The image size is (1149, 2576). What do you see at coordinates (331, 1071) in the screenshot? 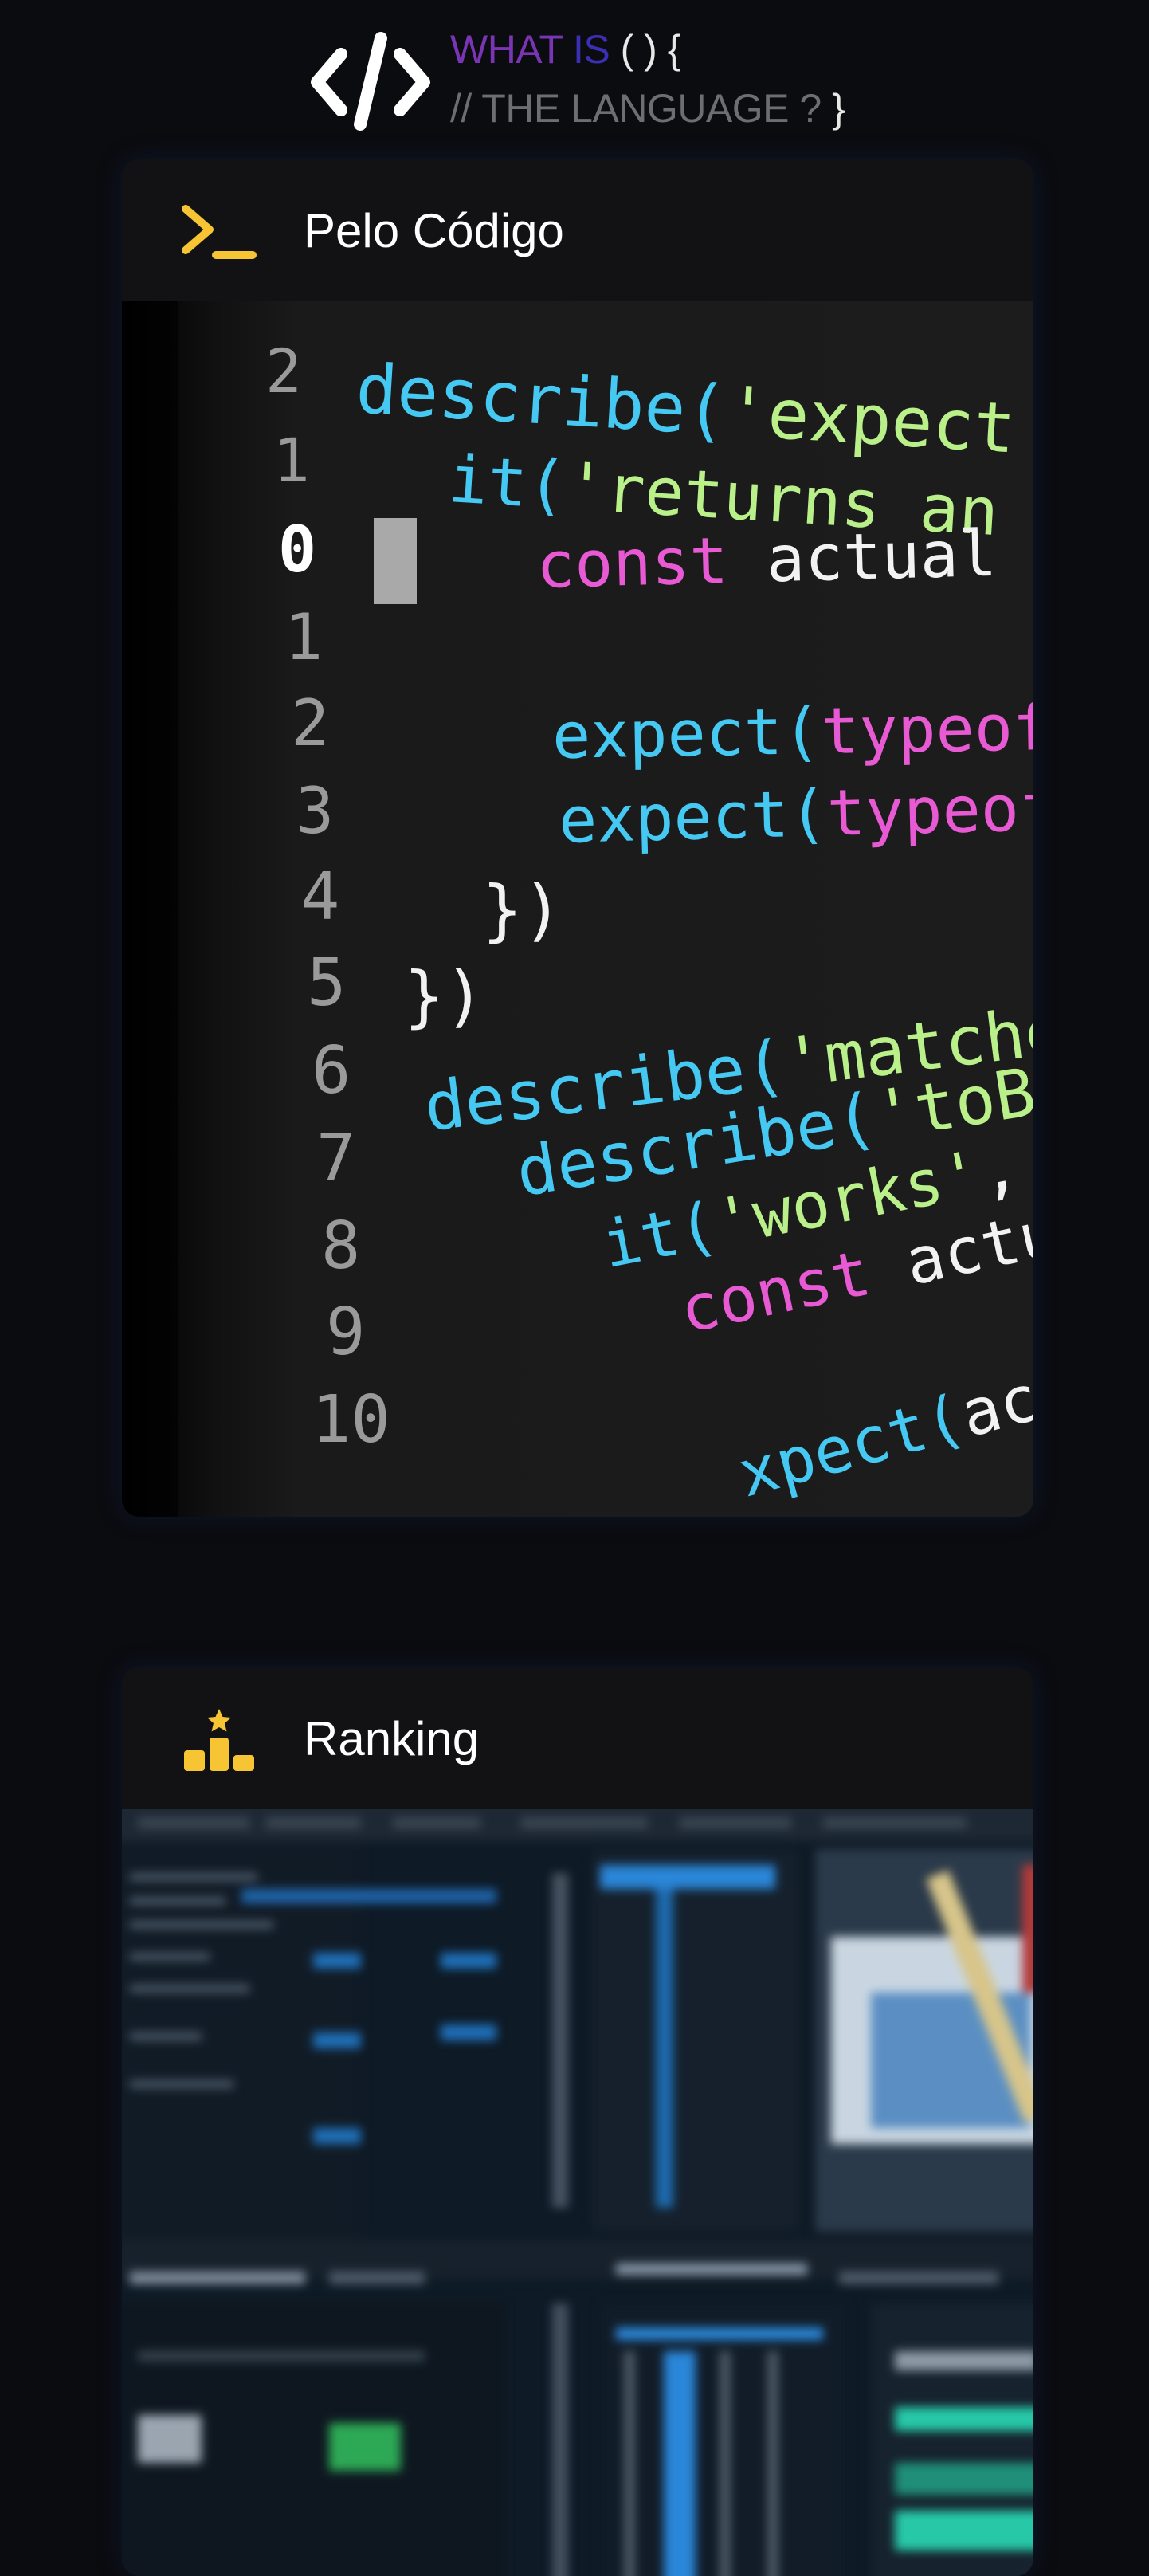
I see `line-number: 6` at bounding box center [331, 1071].